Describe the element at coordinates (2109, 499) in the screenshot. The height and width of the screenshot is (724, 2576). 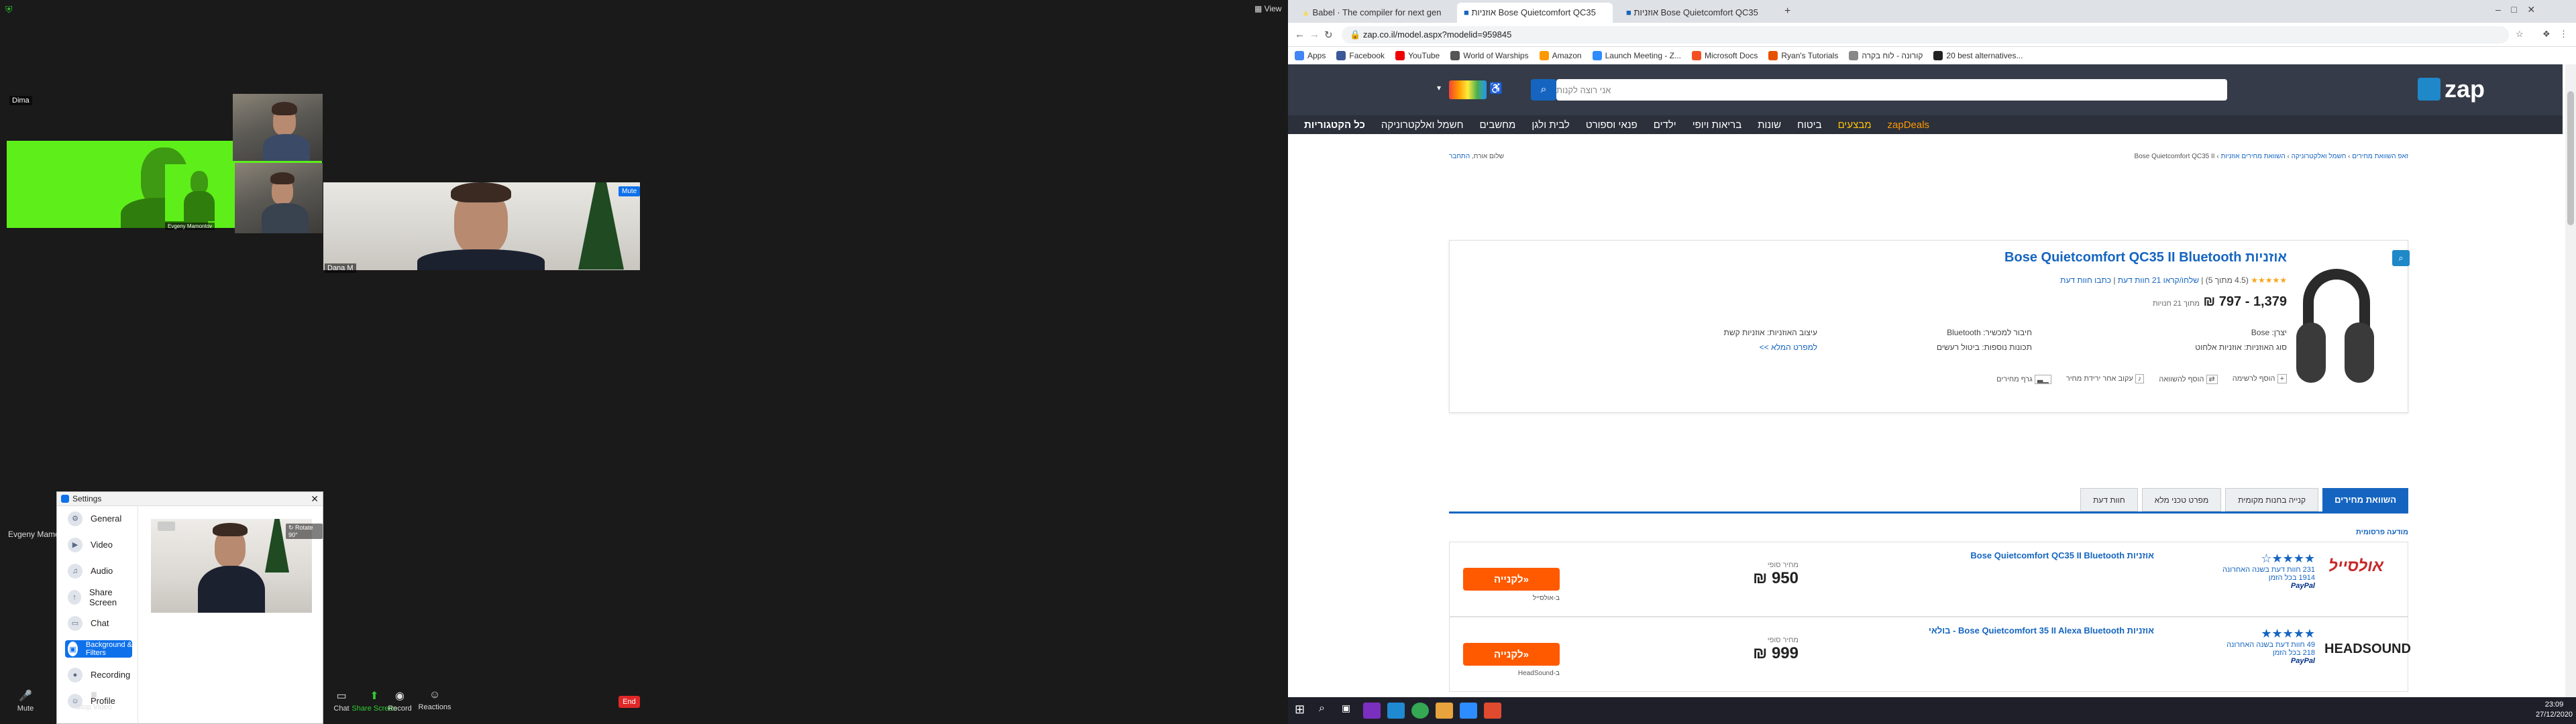
I see `tab-reviews: חוות דעת` at that location.